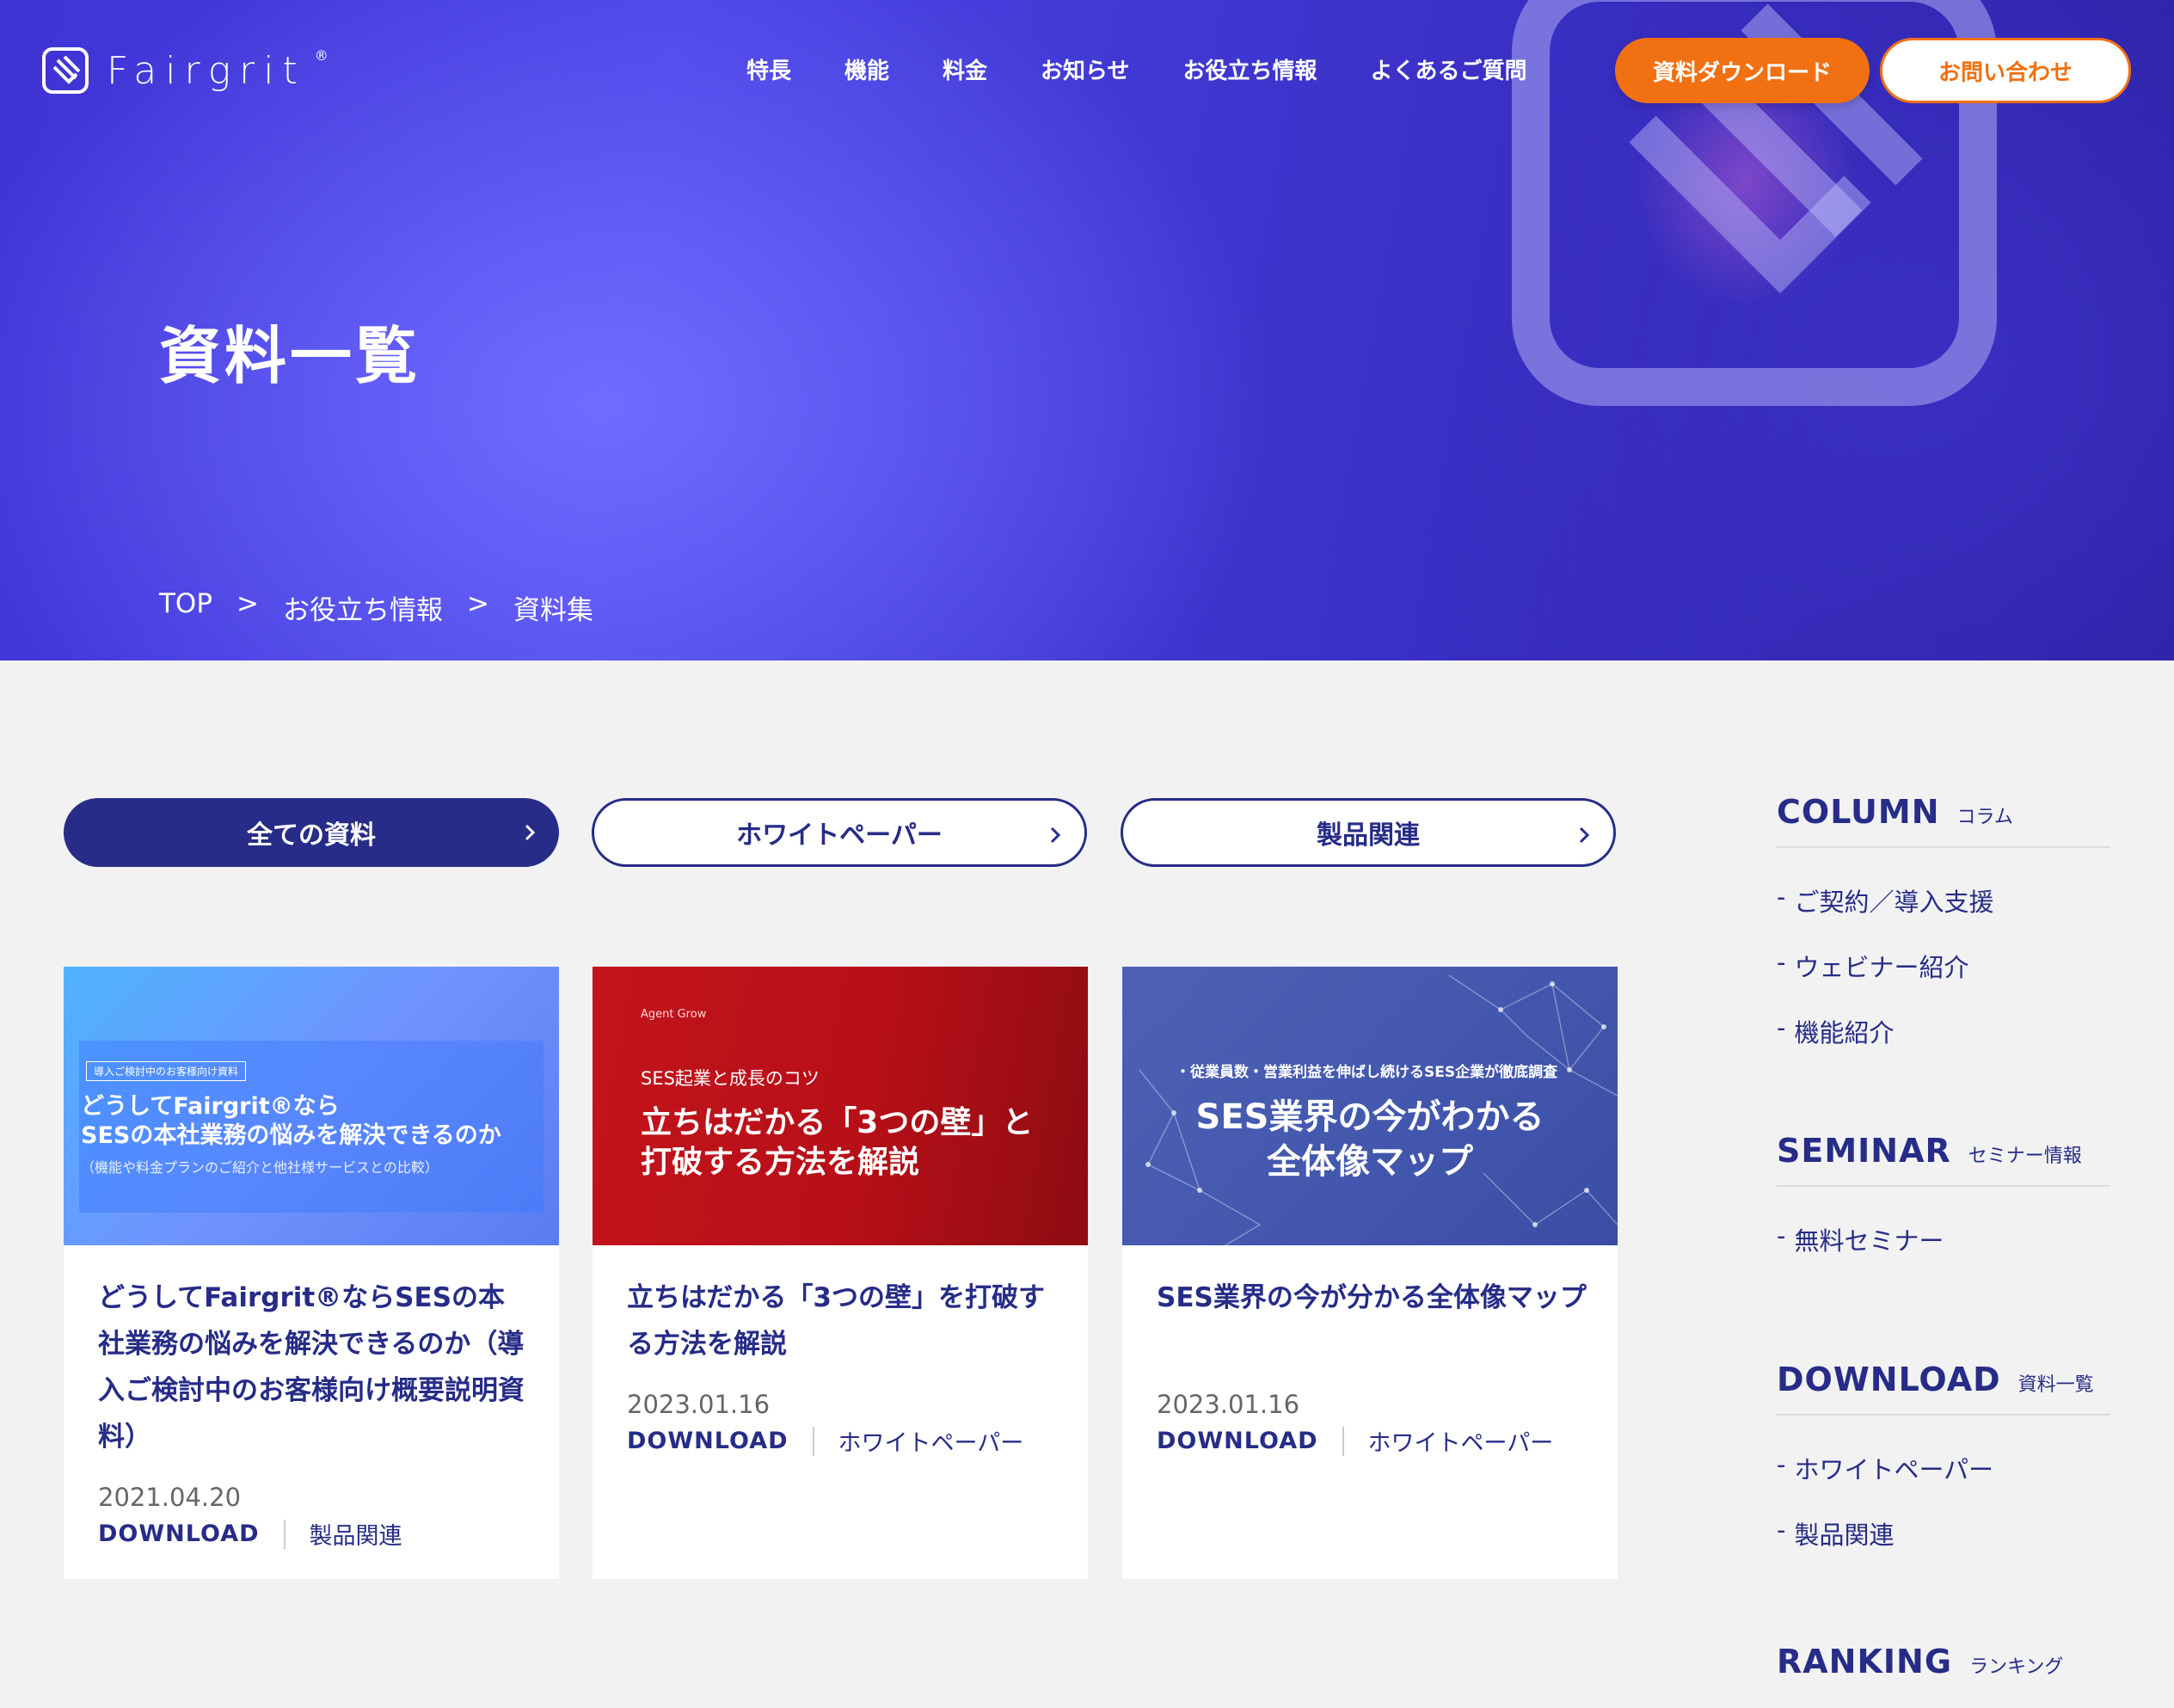 The width and height of the screenshot is (2174, 1708). I want to click on thumbnail-headline: SESの本社業務の悩みを解決できるのか, so click(291, 1135).